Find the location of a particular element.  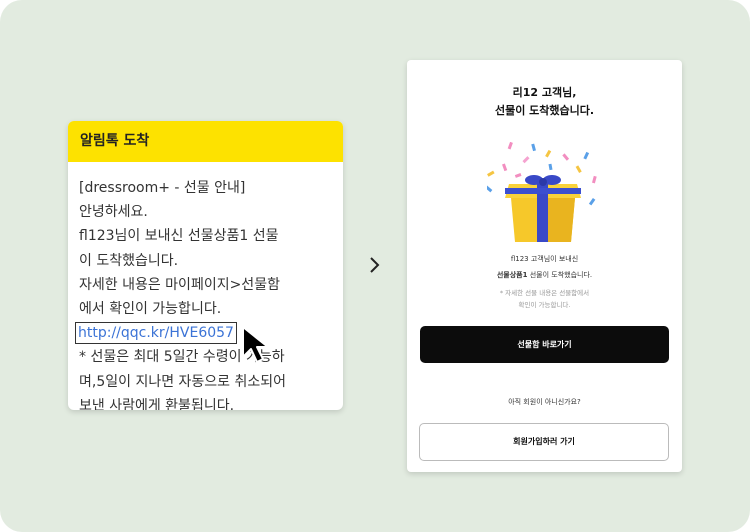

gift-note: * 자세한 선물 내용은 선물함에서 확인이 가능합니다. is located at coordinates (544, 299).